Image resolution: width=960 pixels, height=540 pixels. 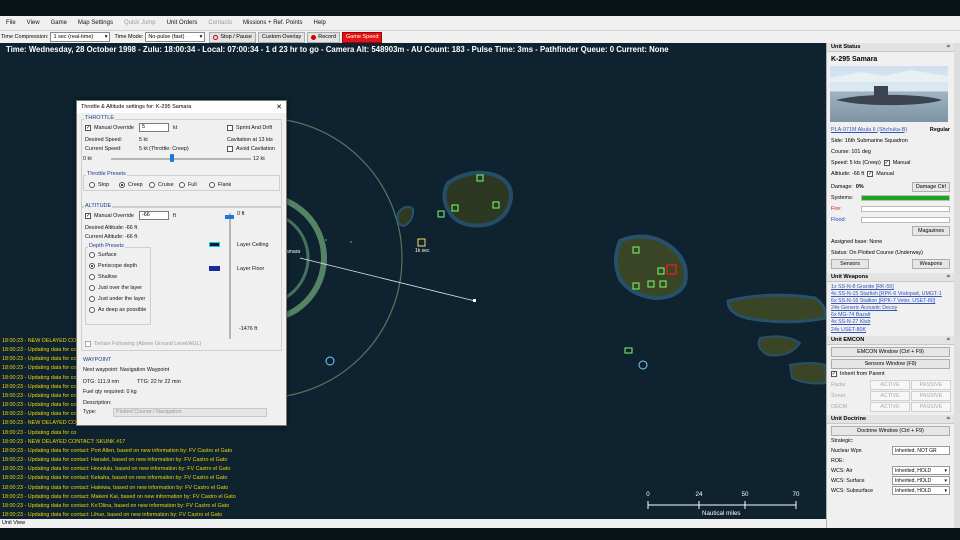 I want to click on weapon-link: 6x MG-74 Bazalt, so click(x=890, y=315).